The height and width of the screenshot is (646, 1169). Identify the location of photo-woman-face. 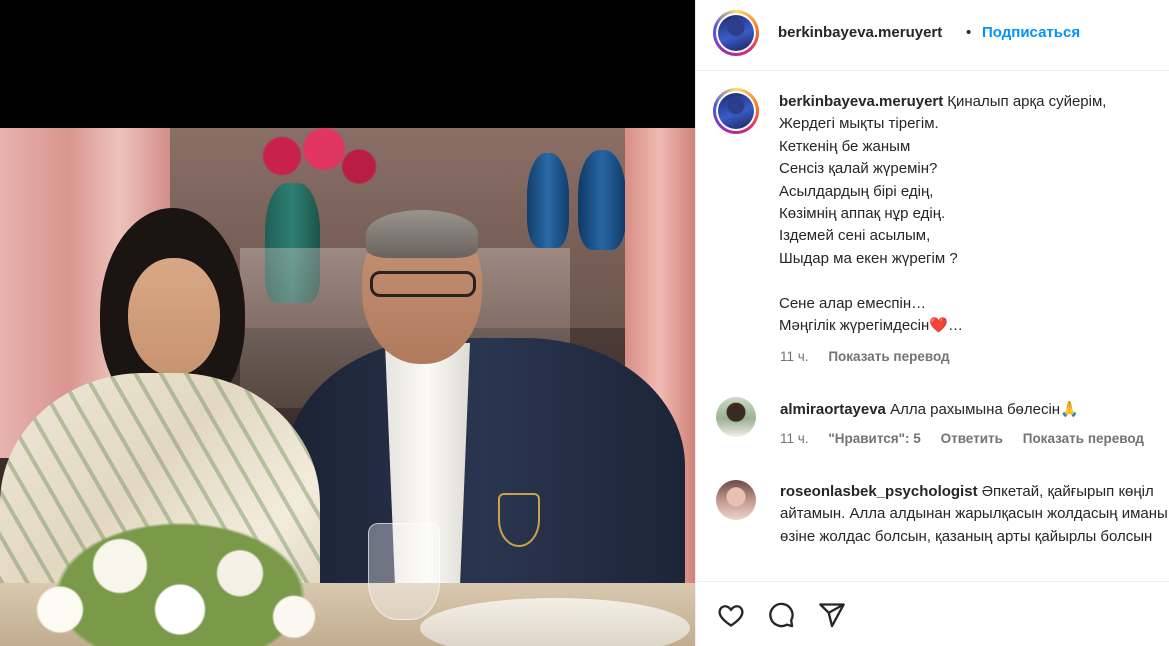
(174, 317).